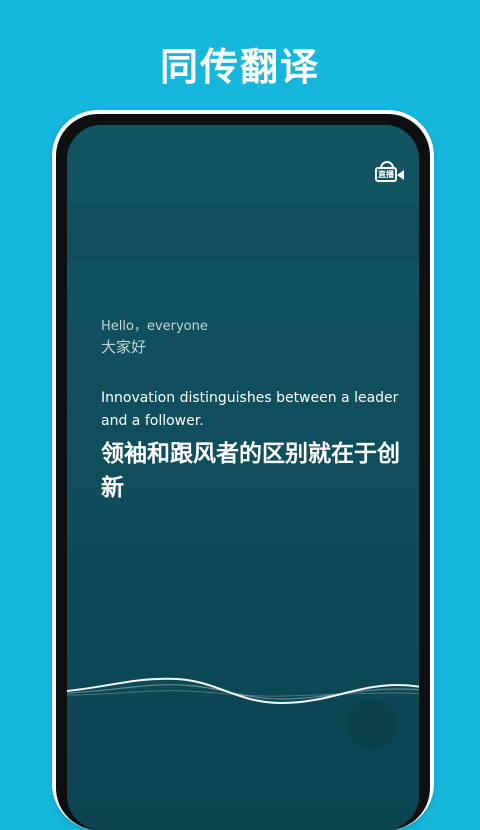  I want to click on live-stream-camera-icon: 直播, so click(386, 174).